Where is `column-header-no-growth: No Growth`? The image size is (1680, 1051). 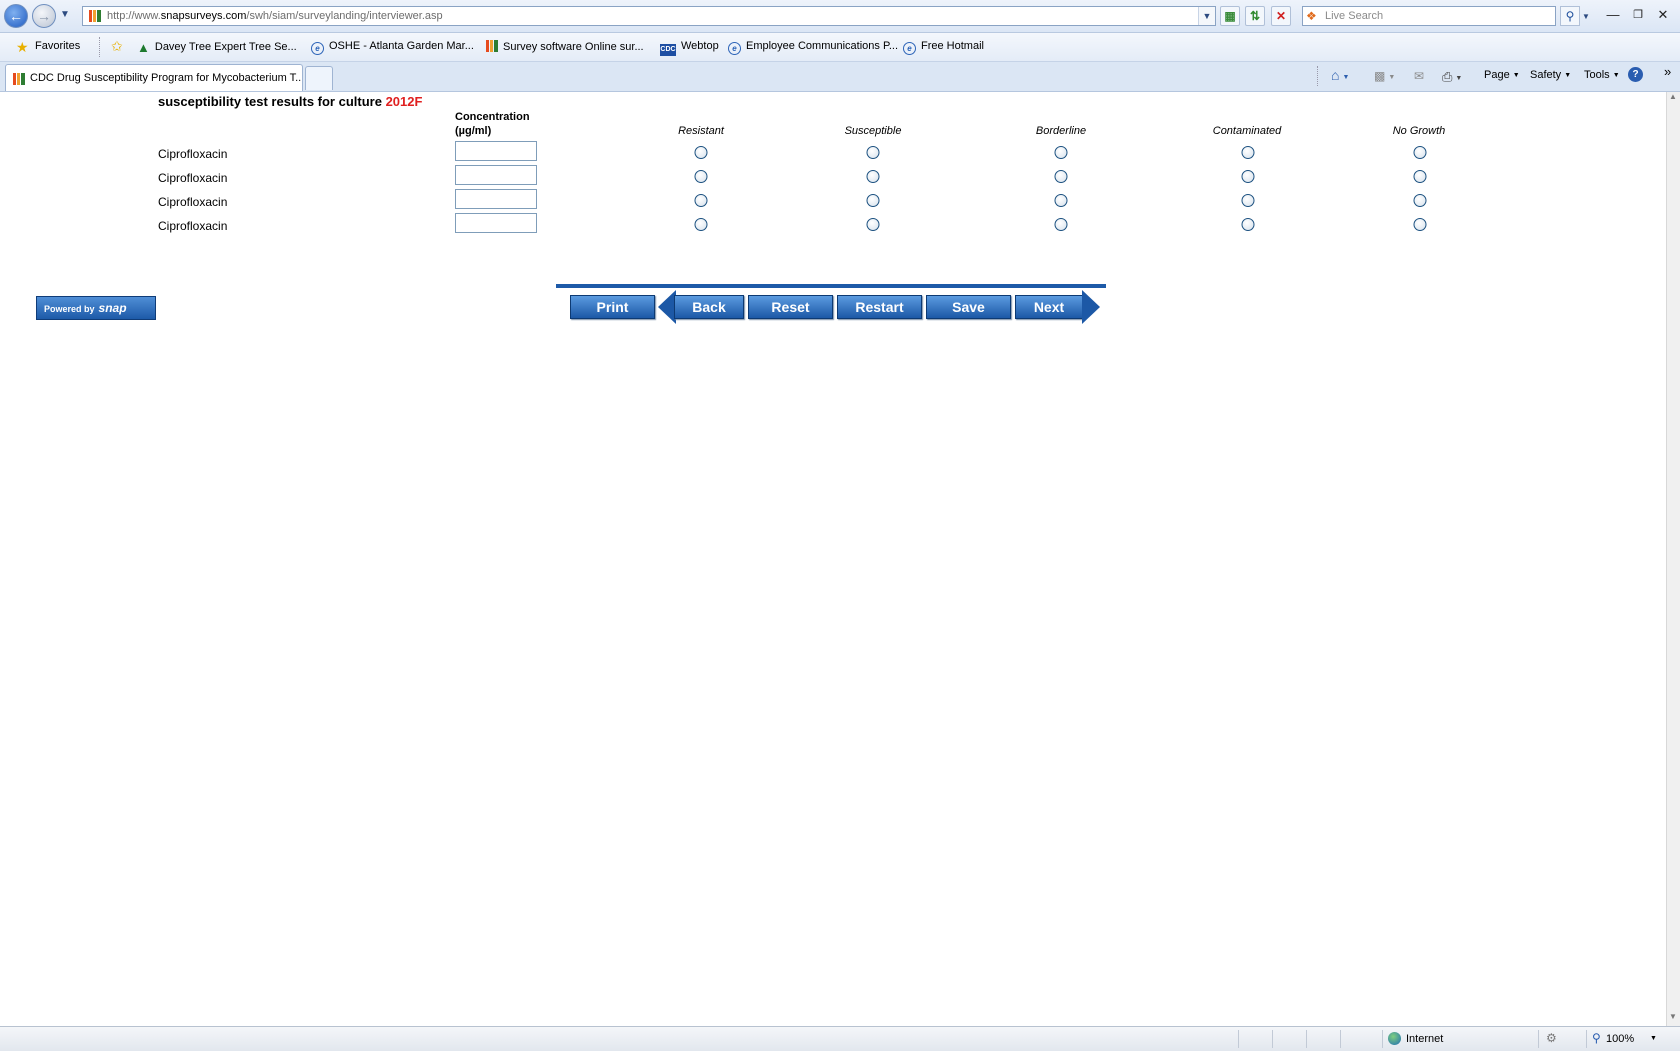
column-header-no-growth: No Growth is located at coordinates (1419, 131).